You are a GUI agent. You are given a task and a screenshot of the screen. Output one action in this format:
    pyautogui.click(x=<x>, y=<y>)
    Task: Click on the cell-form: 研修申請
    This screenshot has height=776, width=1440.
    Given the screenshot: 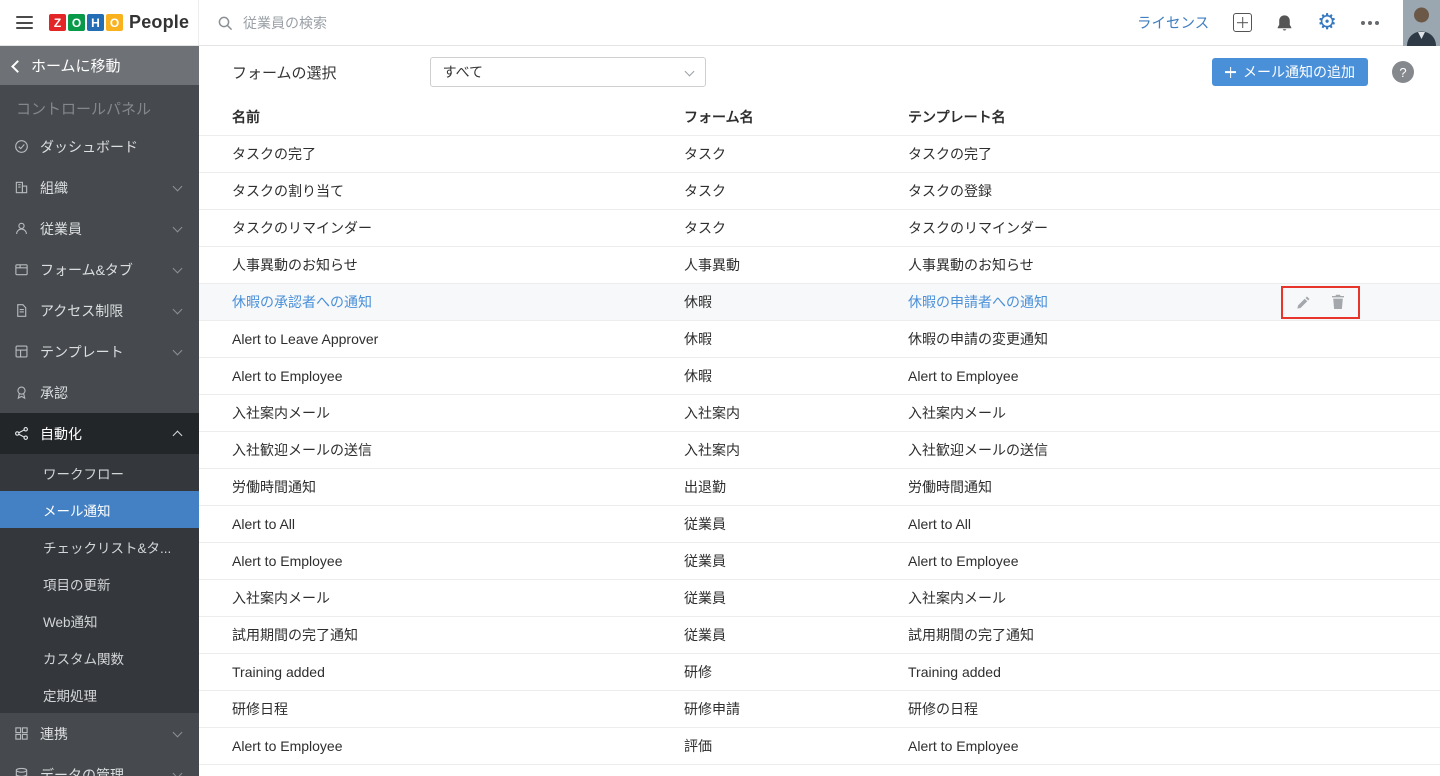 What is the action you would take?
    pyautogui.click(x=712, y=709)
    